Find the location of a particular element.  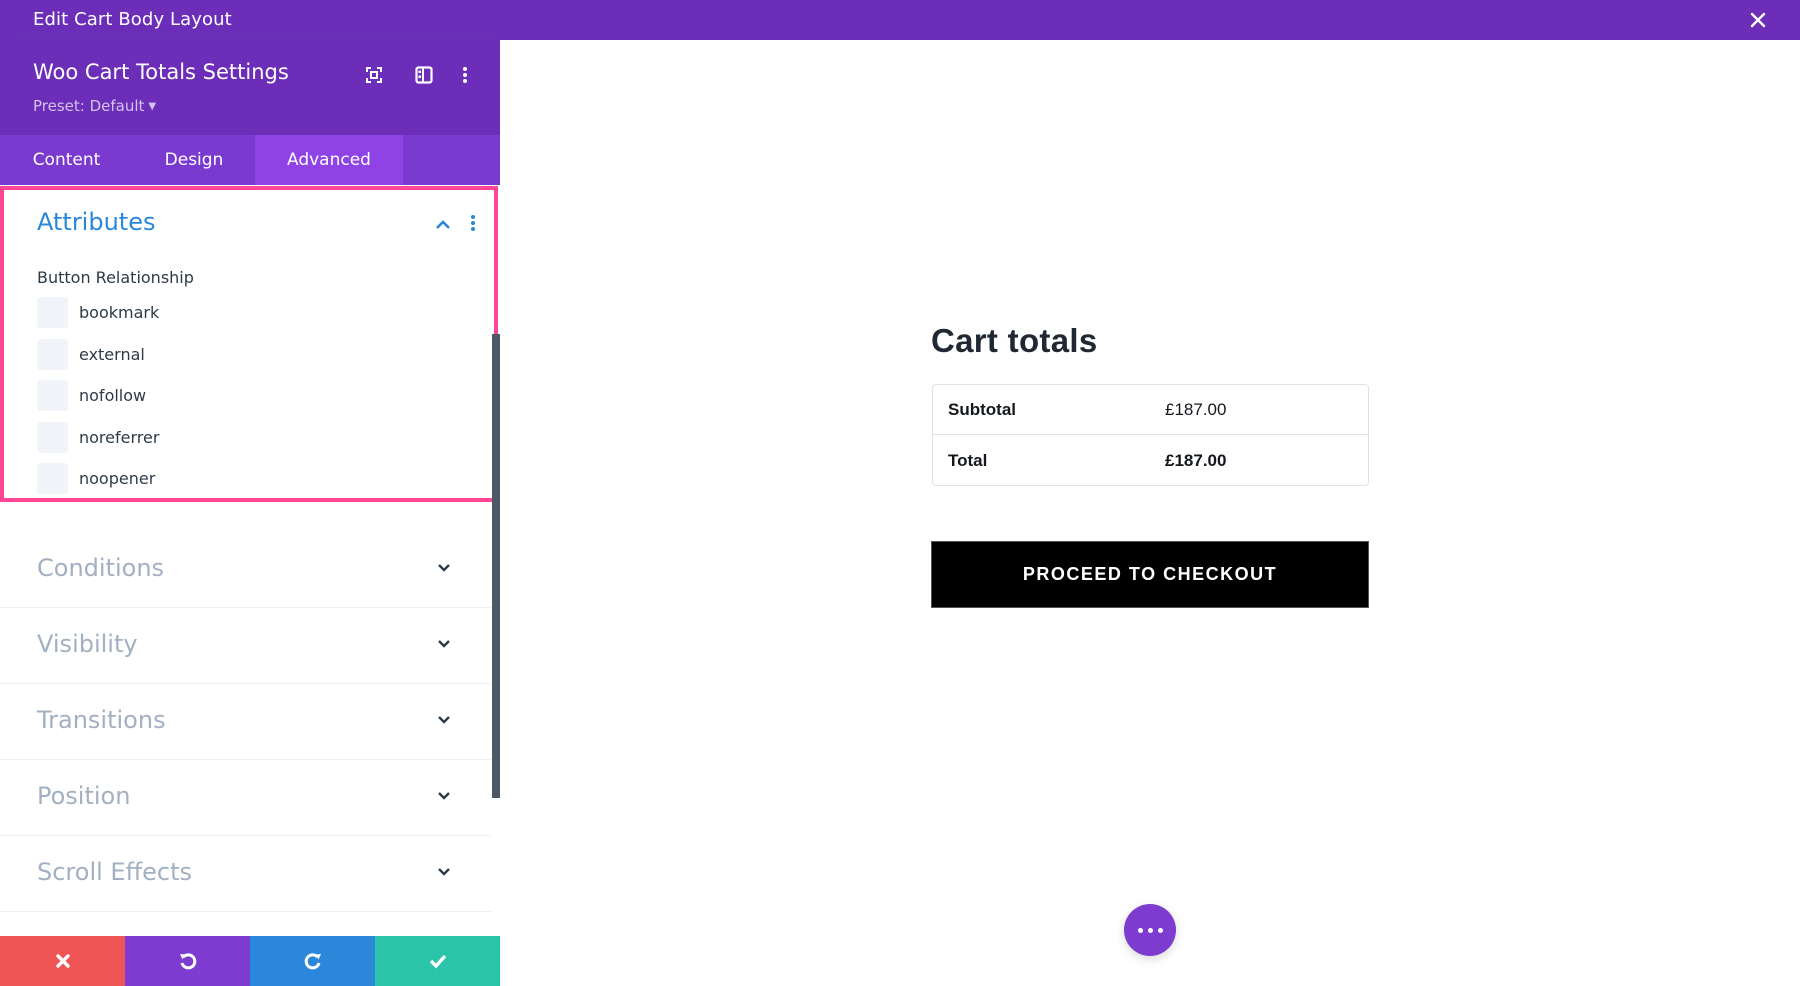

collapse-button is located at coordinates (443, 223).